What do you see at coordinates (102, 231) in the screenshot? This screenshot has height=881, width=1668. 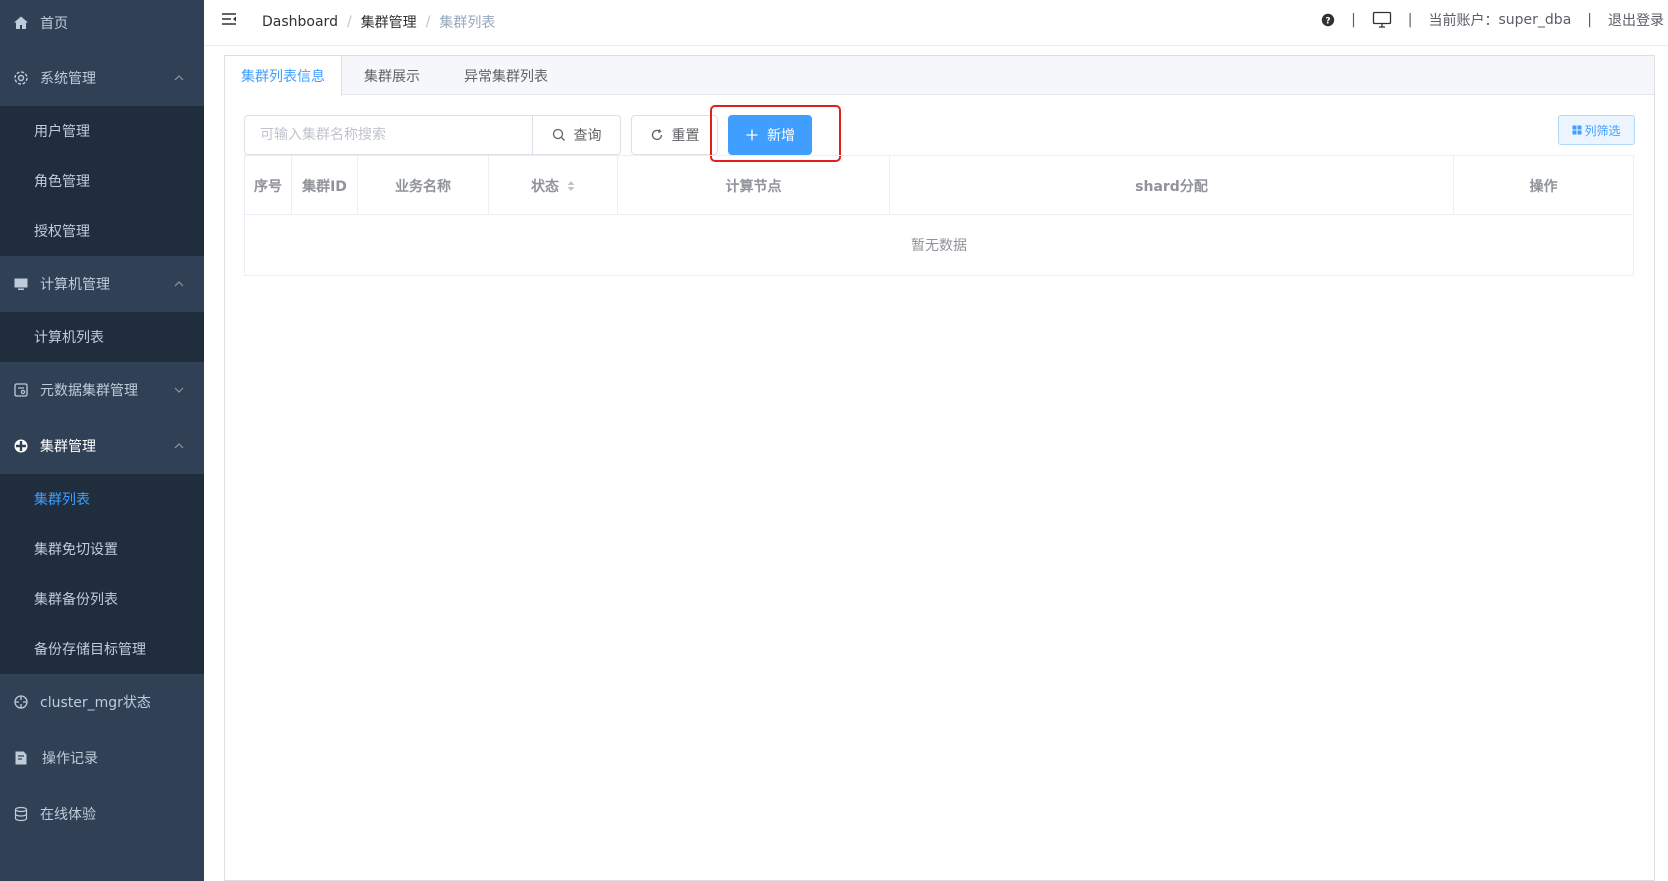 I see `sidebar-item-permissions: 授权管理` at bounding box center [102, 231].